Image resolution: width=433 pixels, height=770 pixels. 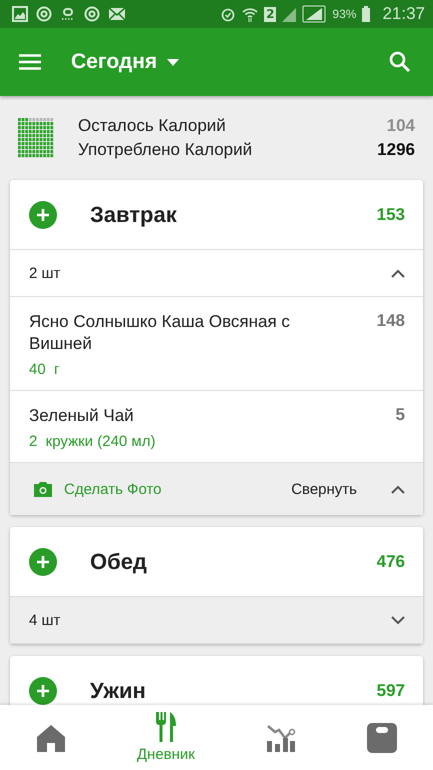 I want to click on food-amount: 2 кружки (240 мл), so click(x=92, y=441).